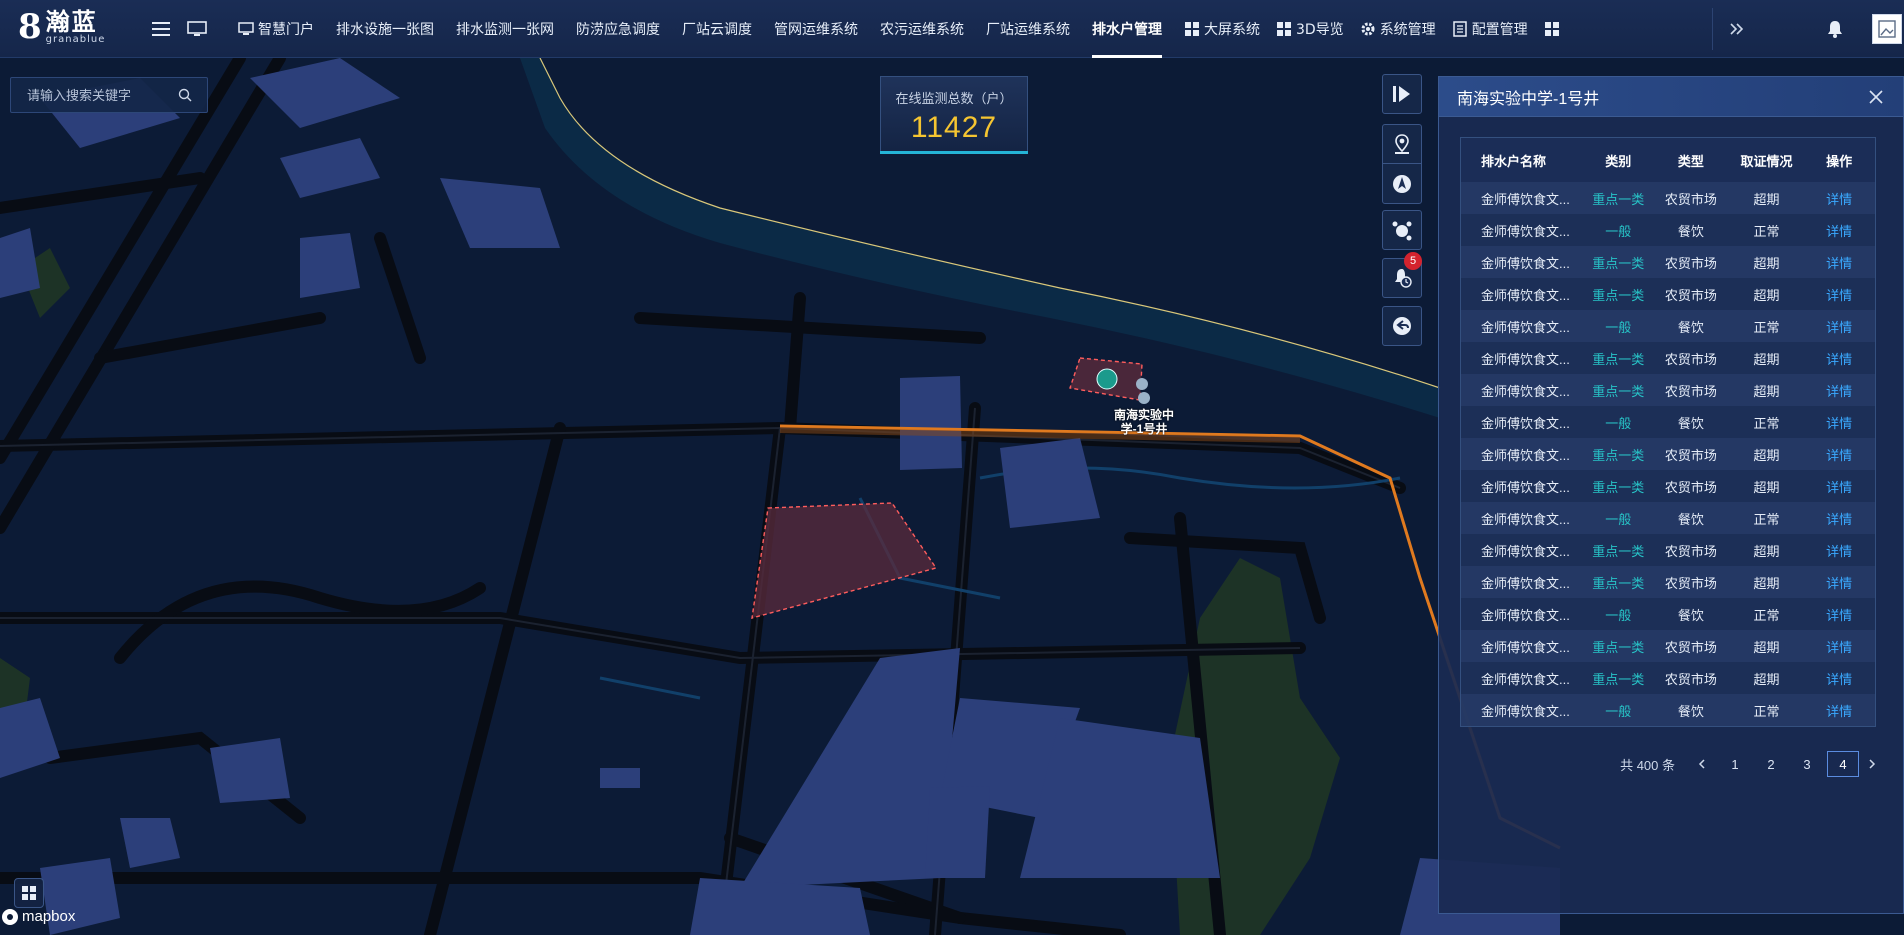 The width and height of the screenshot is (1904, 935). I want to click on map-marker-label: 南海实验中学-1号井, so click(1144, 422).